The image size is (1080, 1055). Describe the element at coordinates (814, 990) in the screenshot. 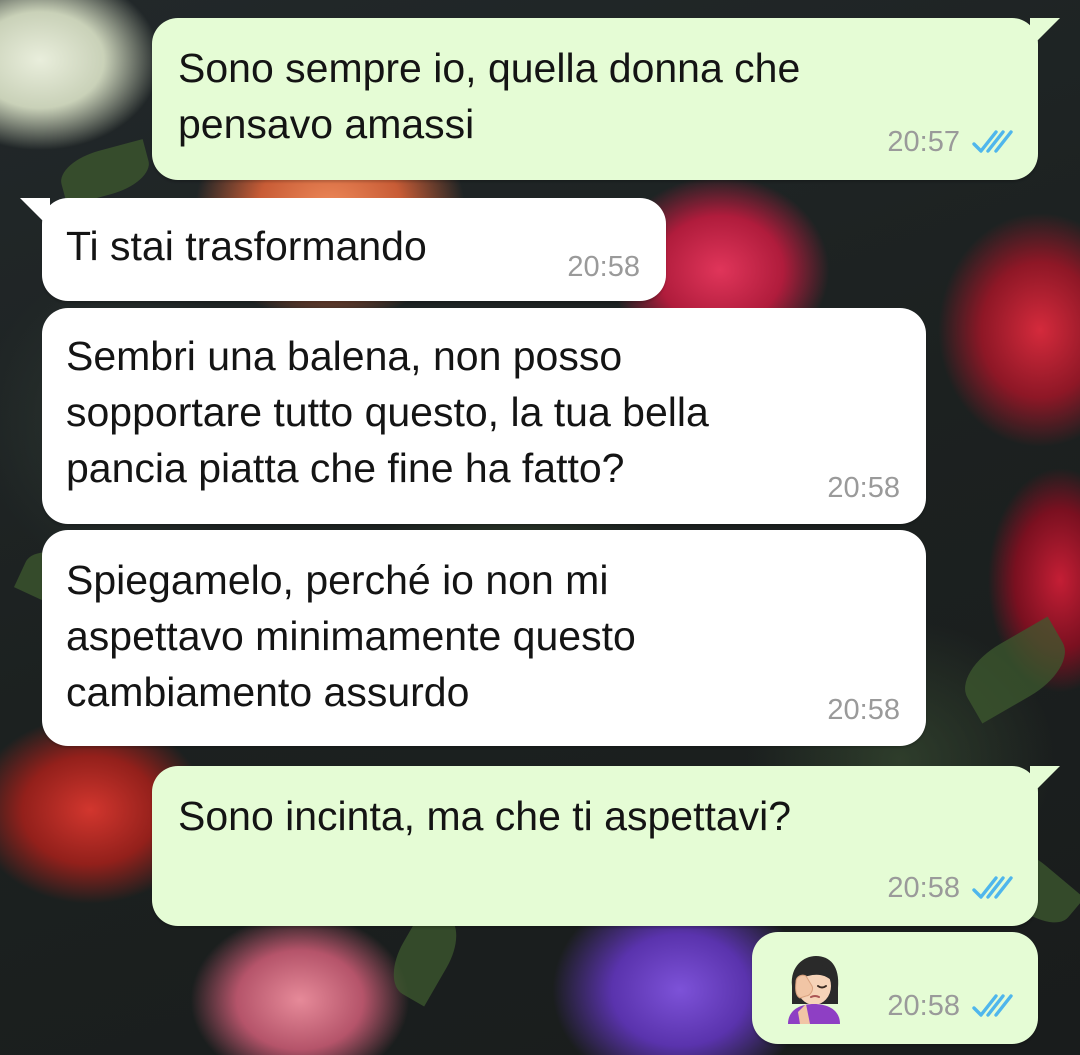

I see `face-palm-woman-emoji` at that location.